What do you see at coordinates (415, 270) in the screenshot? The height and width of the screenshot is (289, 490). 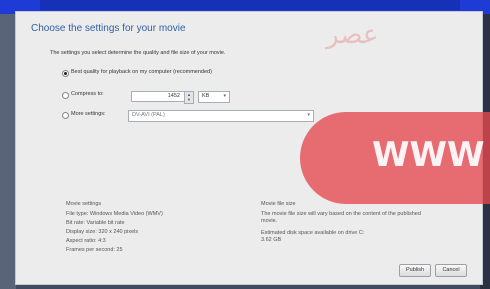 I see `publish-button: Publish` at bounding box center [415, 270].